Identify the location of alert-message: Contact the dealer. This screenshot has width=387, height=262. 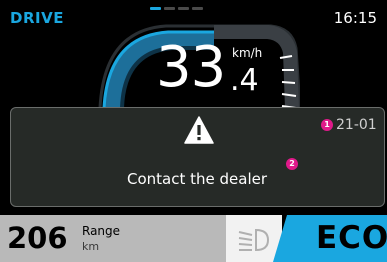
(197, 179).